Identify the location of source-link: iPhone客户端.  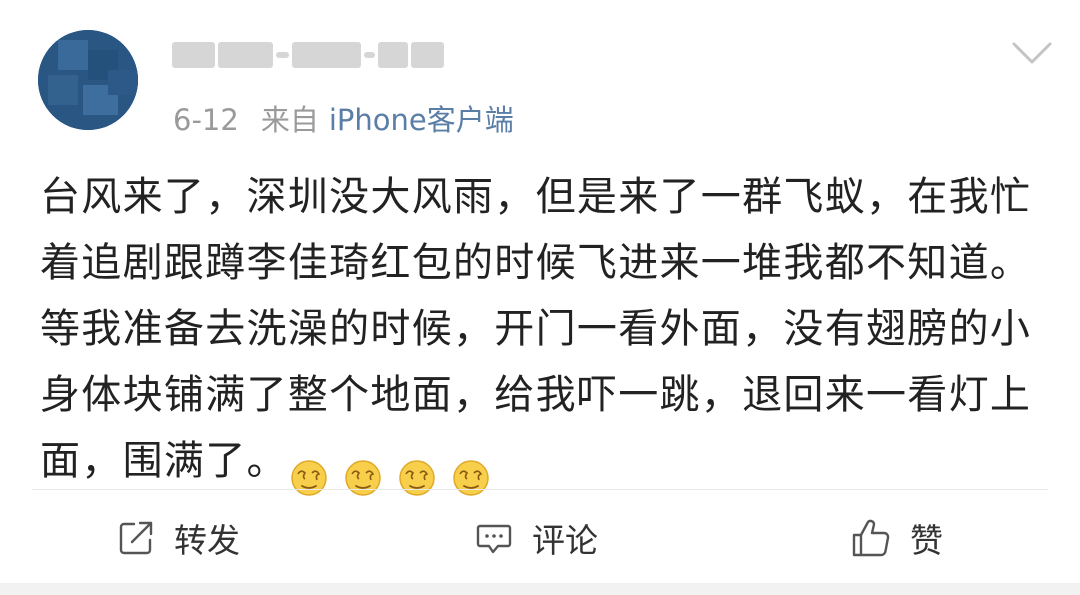
(421, 120).